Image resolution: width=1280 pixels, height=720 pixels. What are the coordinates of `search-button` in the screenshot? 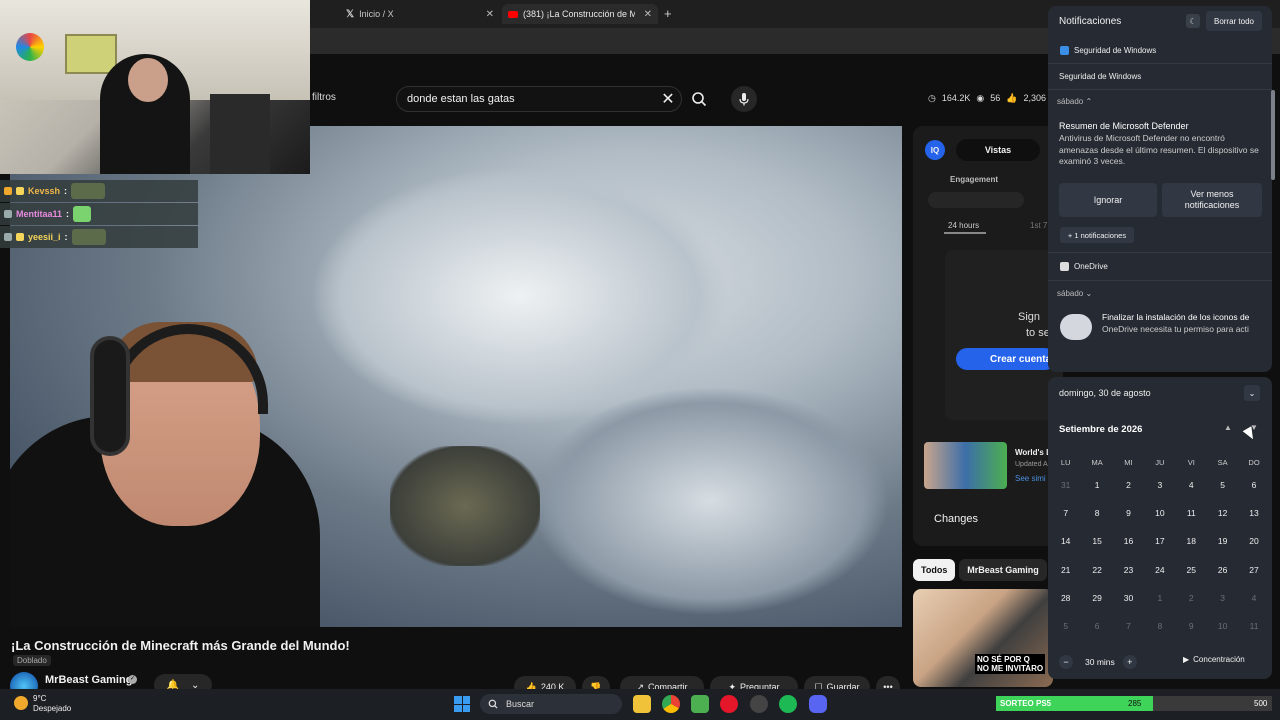 It's located at (699, 99).